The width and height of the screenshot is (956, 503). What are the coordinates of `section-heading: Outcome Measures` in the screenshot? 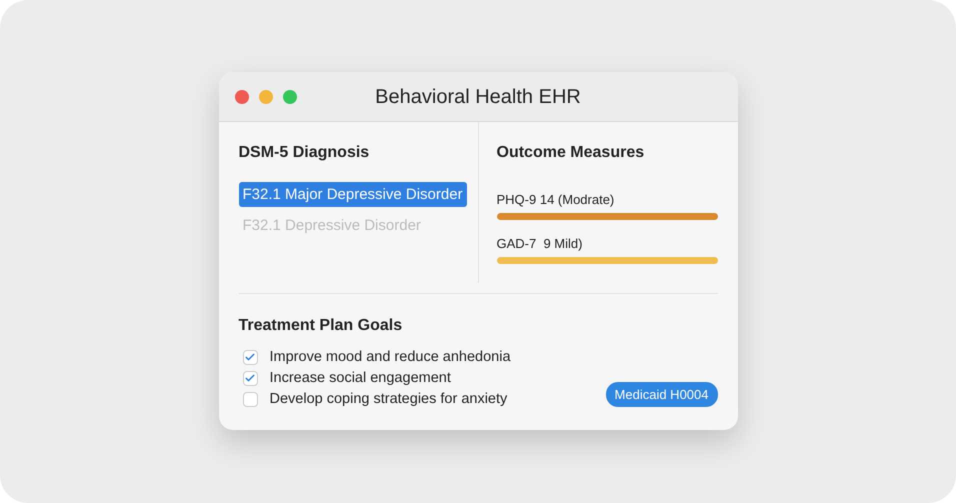 It's located at (571, 153).